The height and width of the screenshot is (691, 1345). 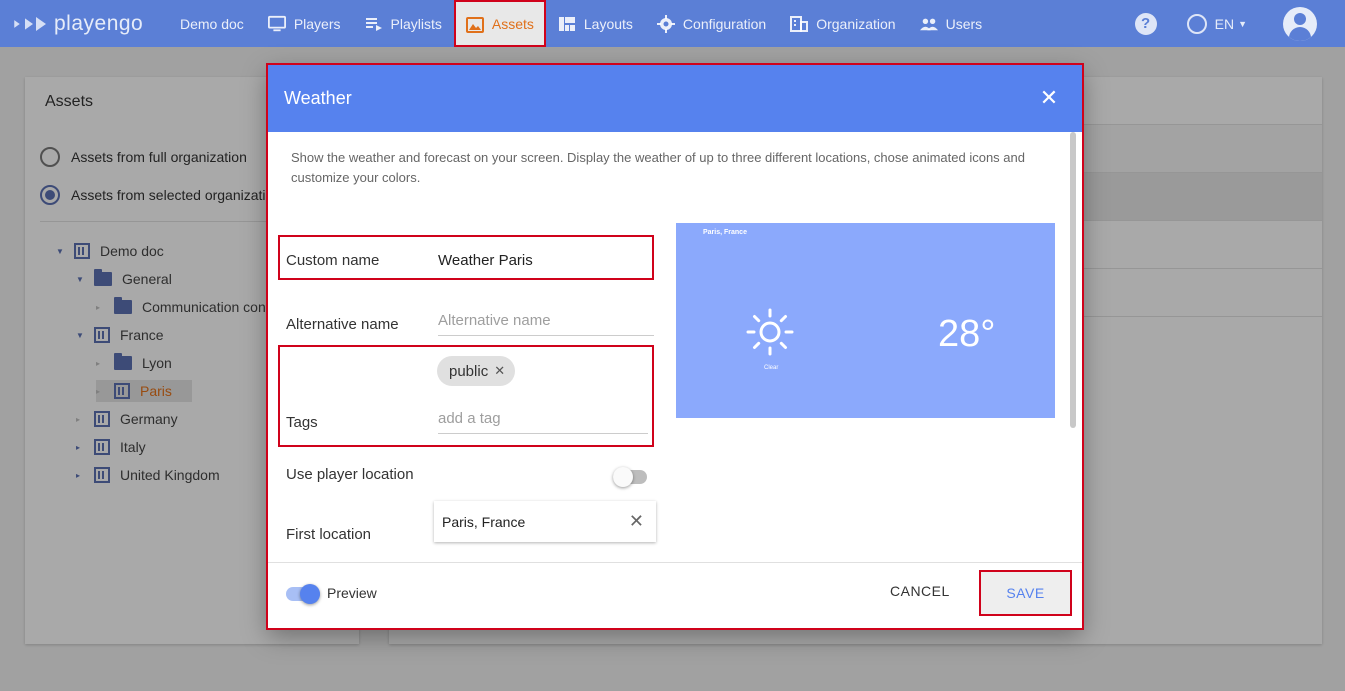 I want to click on help-icon: ?, so click(x=1145, y=23).